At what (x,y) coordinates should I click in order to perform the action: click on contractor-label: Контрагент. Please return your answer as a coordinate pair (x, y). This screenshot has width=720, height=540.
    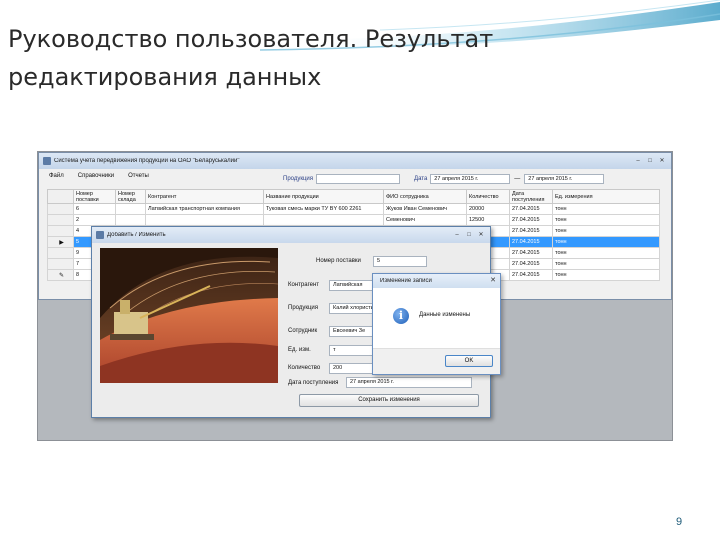
    Looking at the image, I should click on (304, 285).